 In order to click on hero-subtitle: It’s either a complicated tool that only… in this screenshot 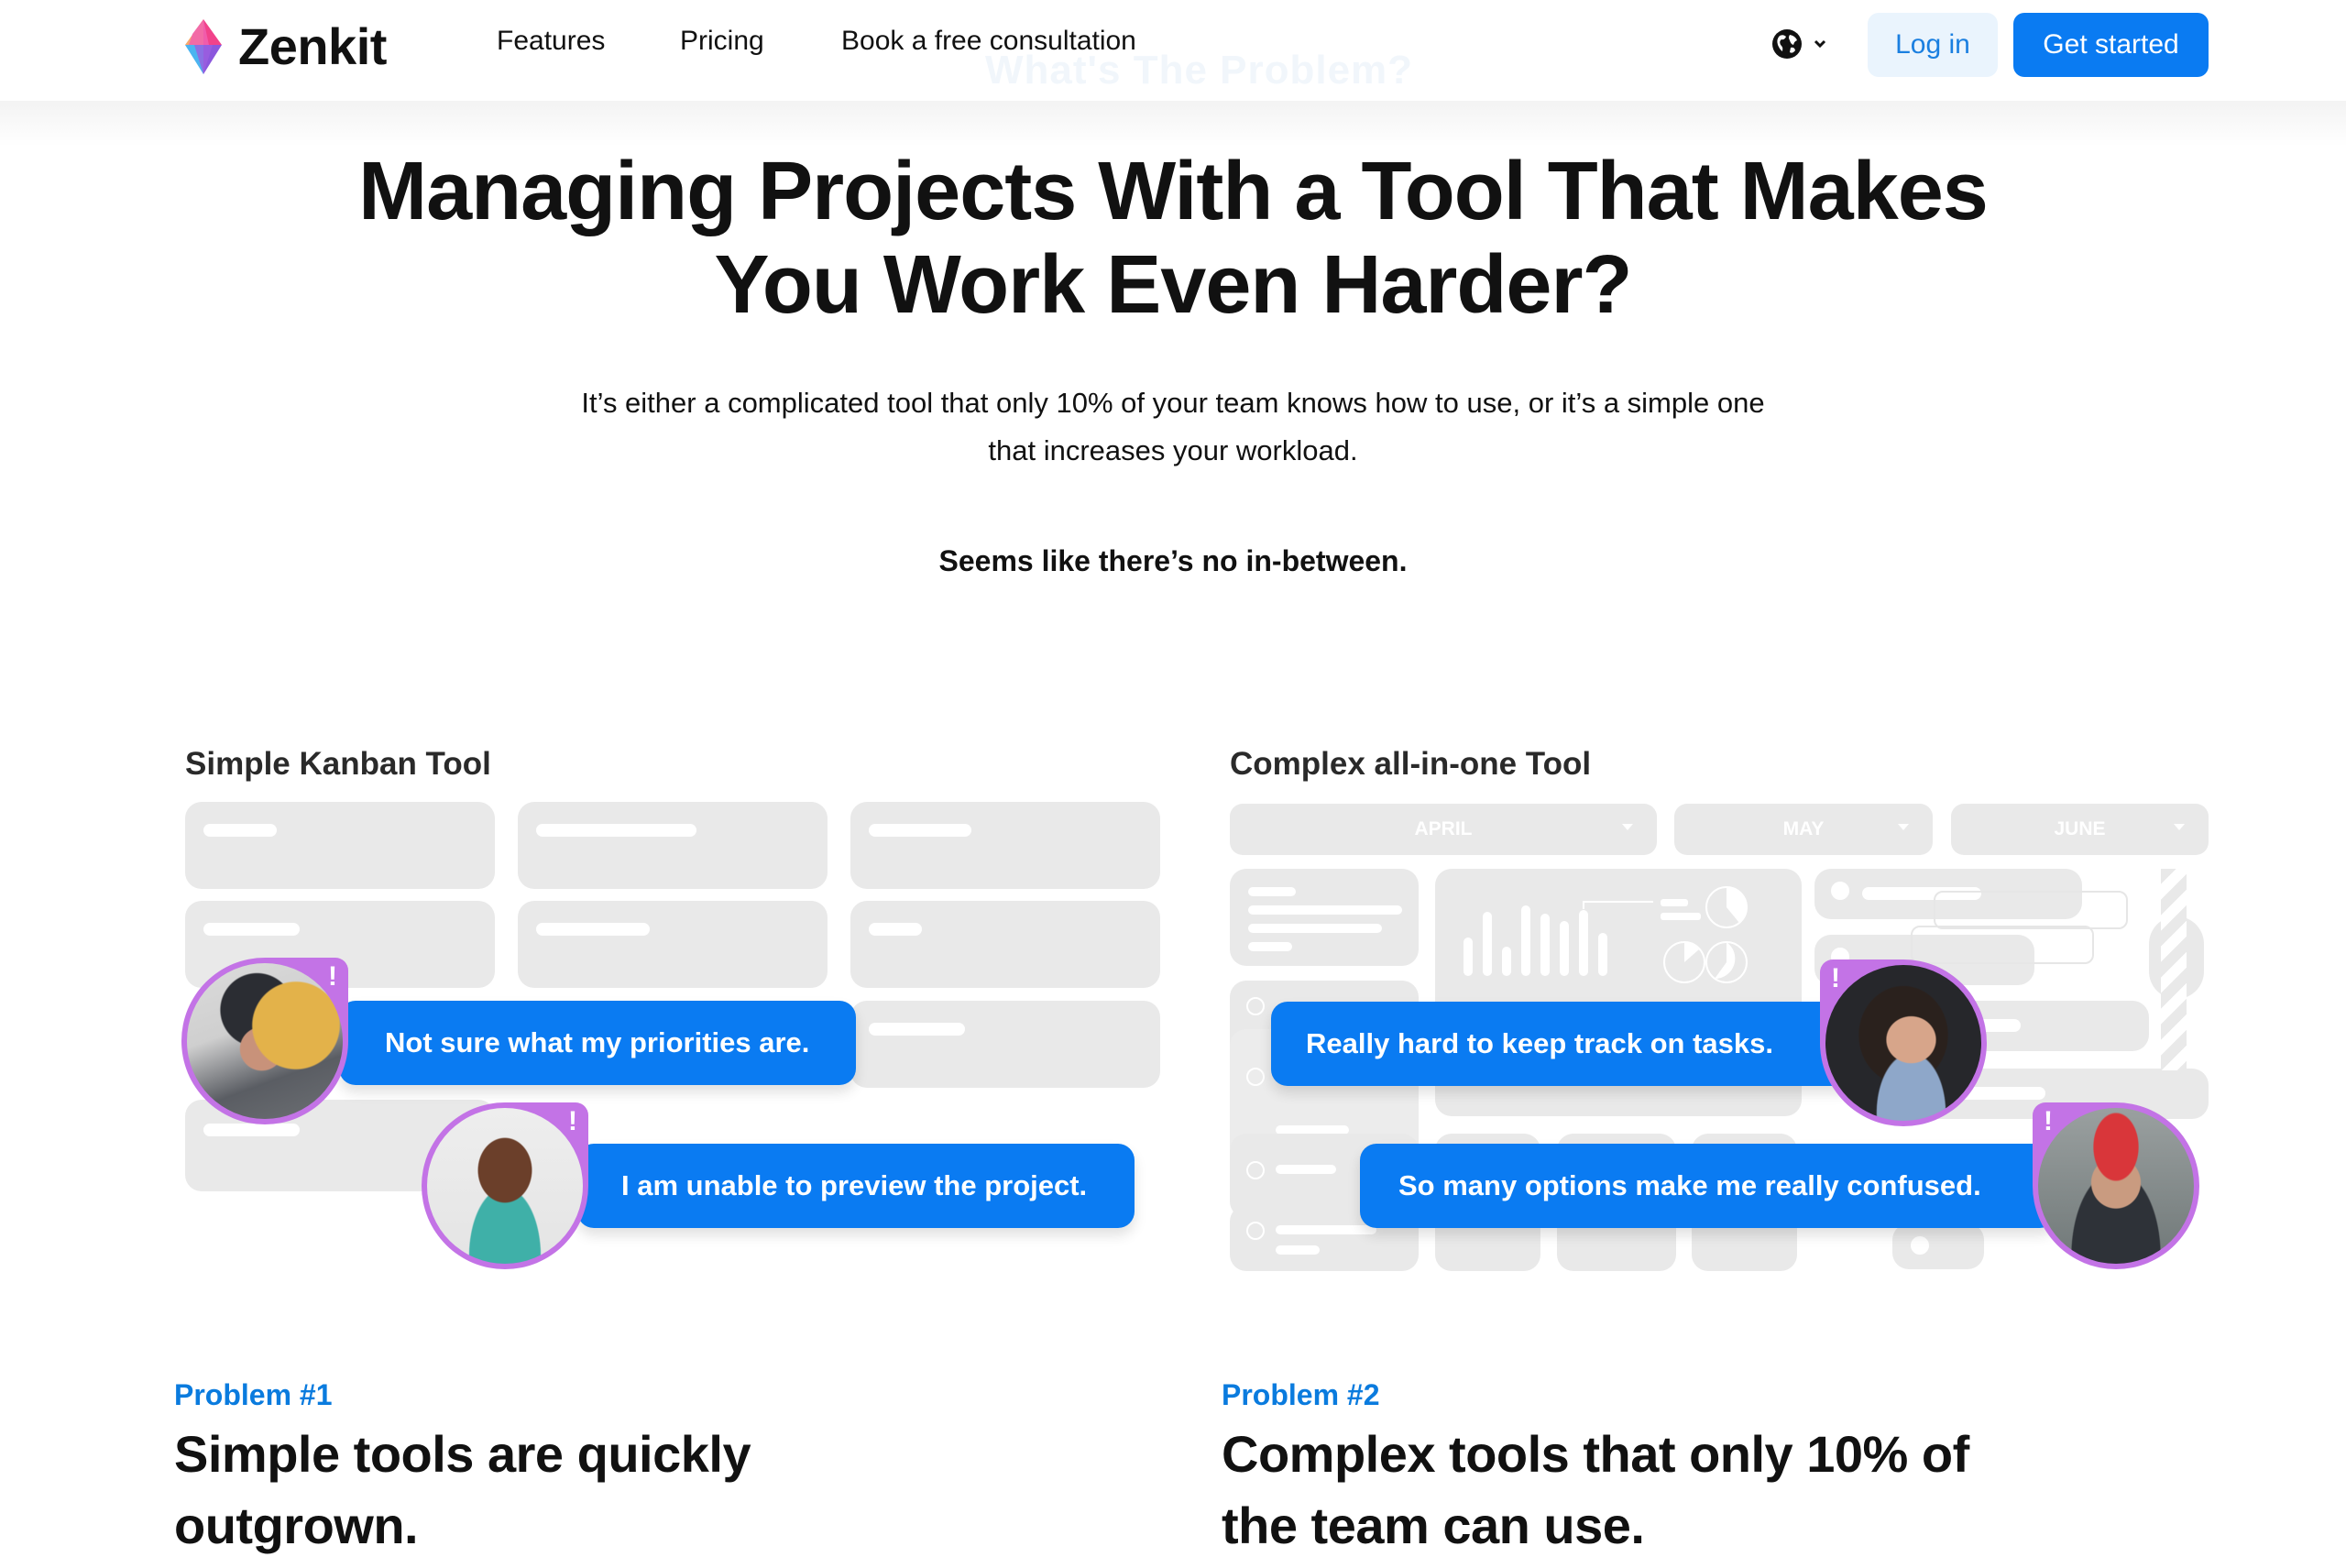, I will do `click(1173, 427)`.